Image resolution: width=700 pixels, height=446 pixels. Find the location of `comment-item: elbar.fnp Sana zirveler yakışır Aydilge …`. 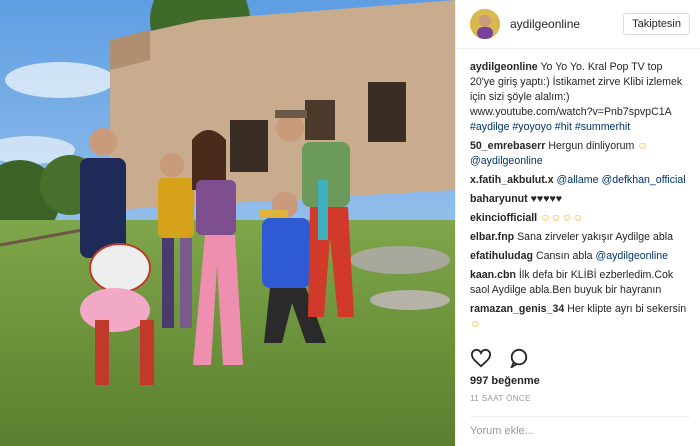

comment-item: elbar.fnp Sana zirveler yakışır Aydilge … is located at coordinates (580, 237).